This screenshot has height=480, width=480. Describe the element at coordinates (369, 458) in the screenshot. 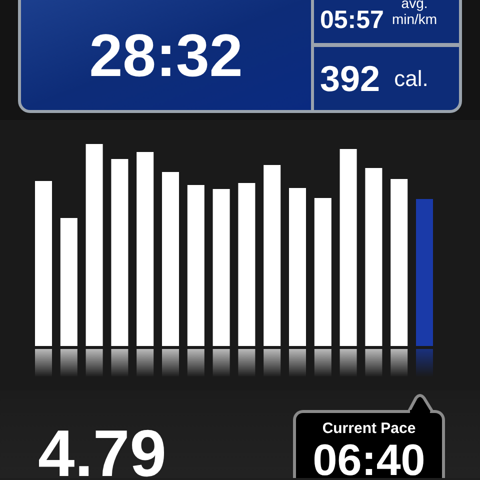

I see `current-pace-value: 06:40` at that location.